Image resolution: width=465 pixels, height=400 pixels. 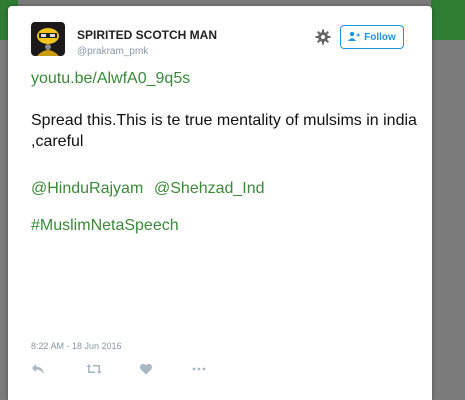 I want to click on display-name: SPIRITED SCOTCH MAN, so click(x=147, y=35).